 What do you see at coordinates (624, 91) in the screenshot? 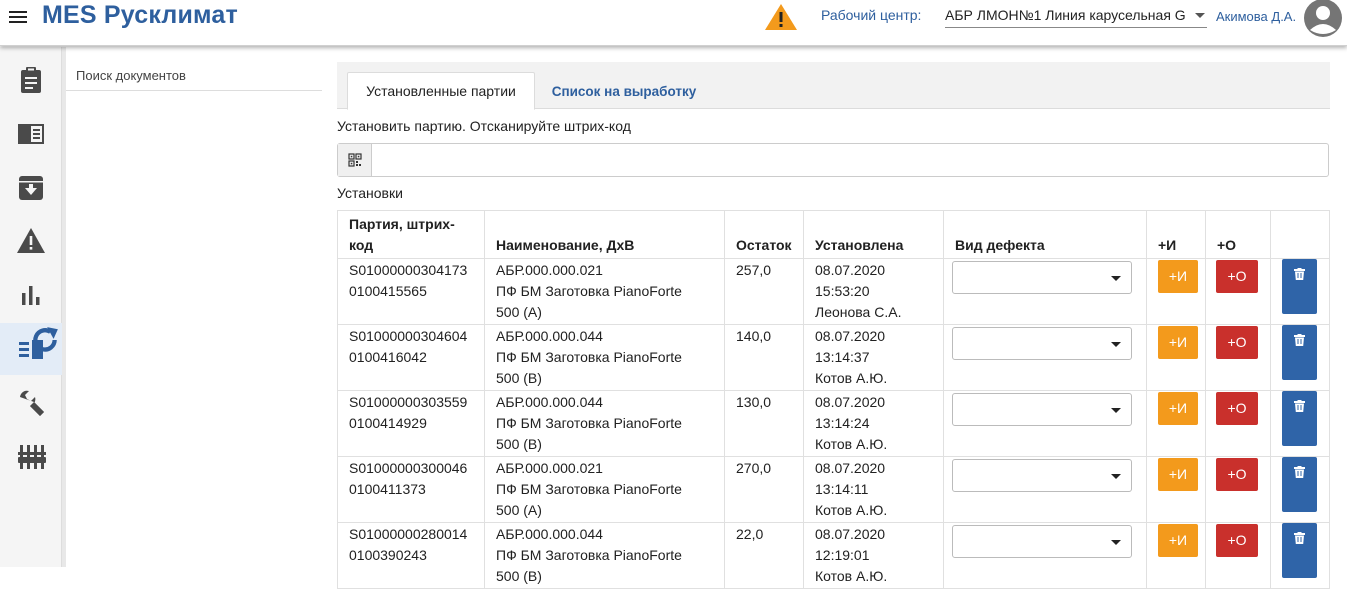
I see `tab-production-list: Список на выработку` at bounding box center [624, 91].